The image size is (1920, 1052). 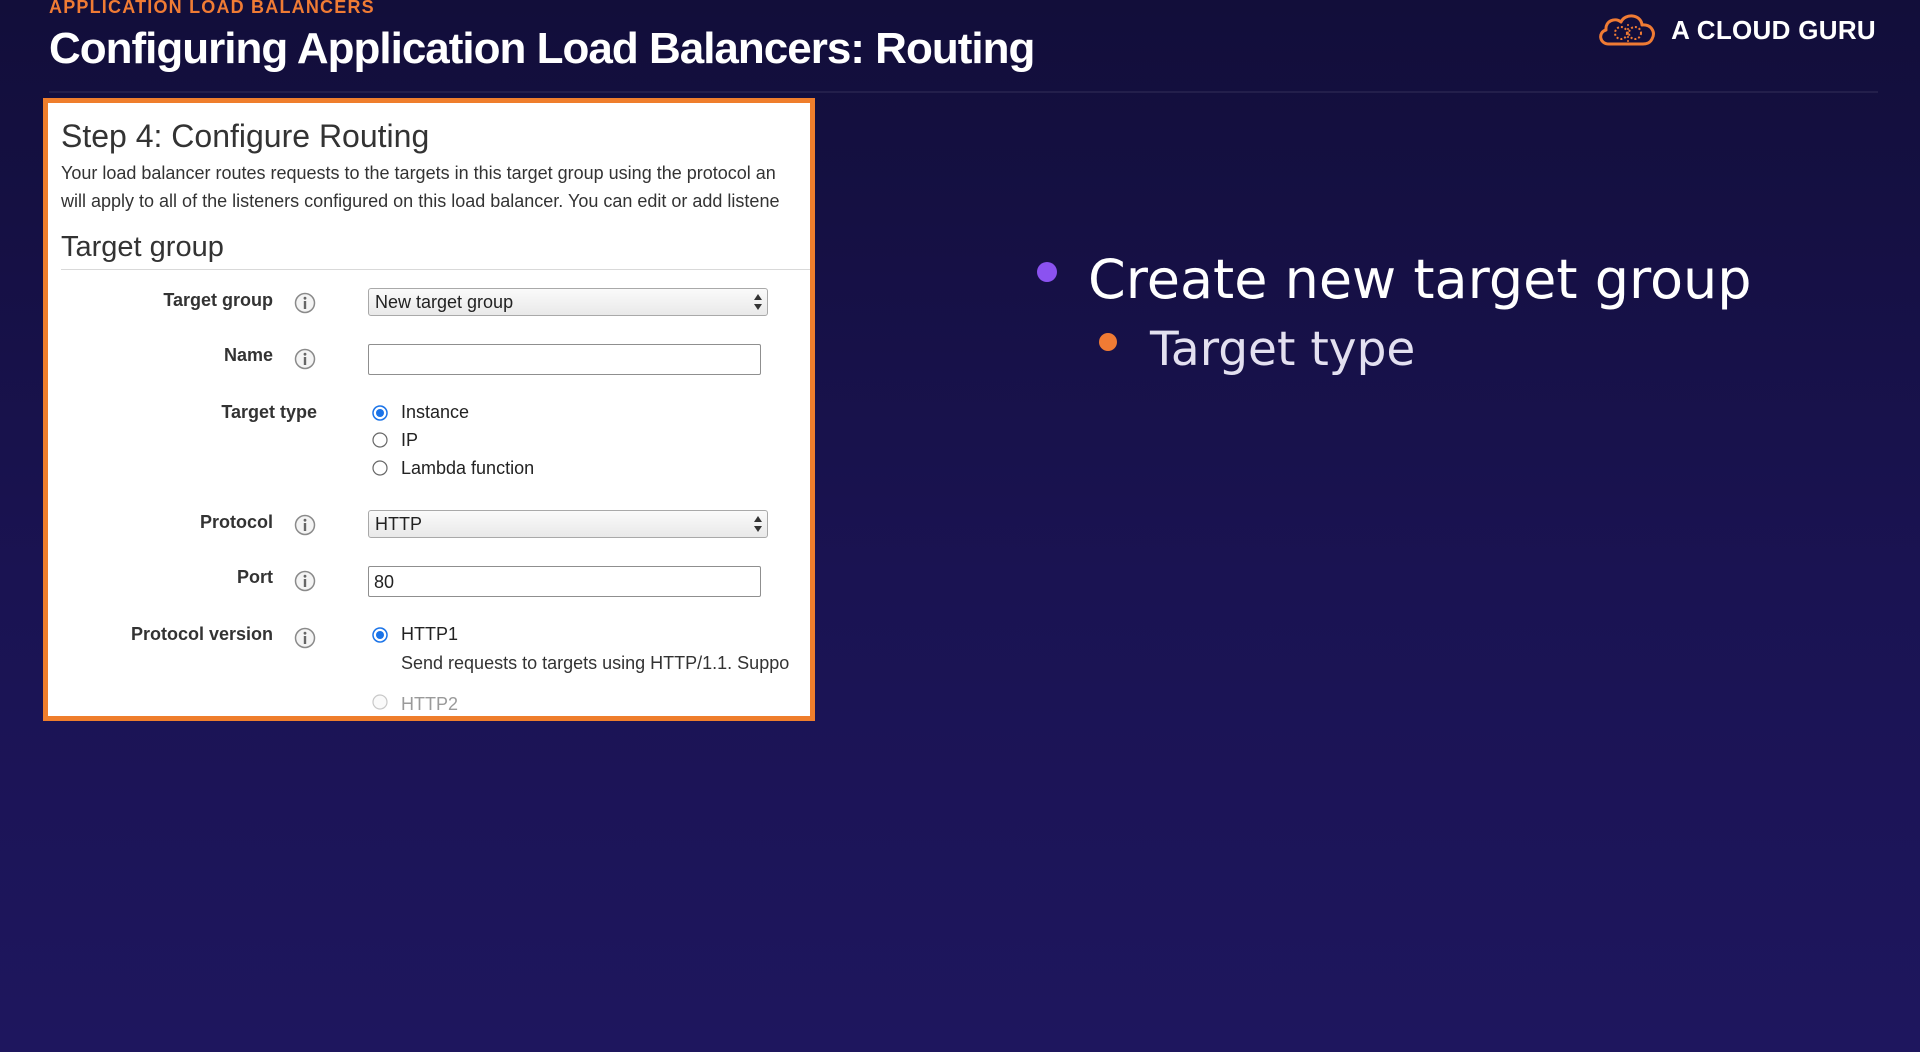 What do you see at coordinates (435, 412) in the screenshot?
I see `radio-label-instance: Instance` at bounding box center [435, 412].